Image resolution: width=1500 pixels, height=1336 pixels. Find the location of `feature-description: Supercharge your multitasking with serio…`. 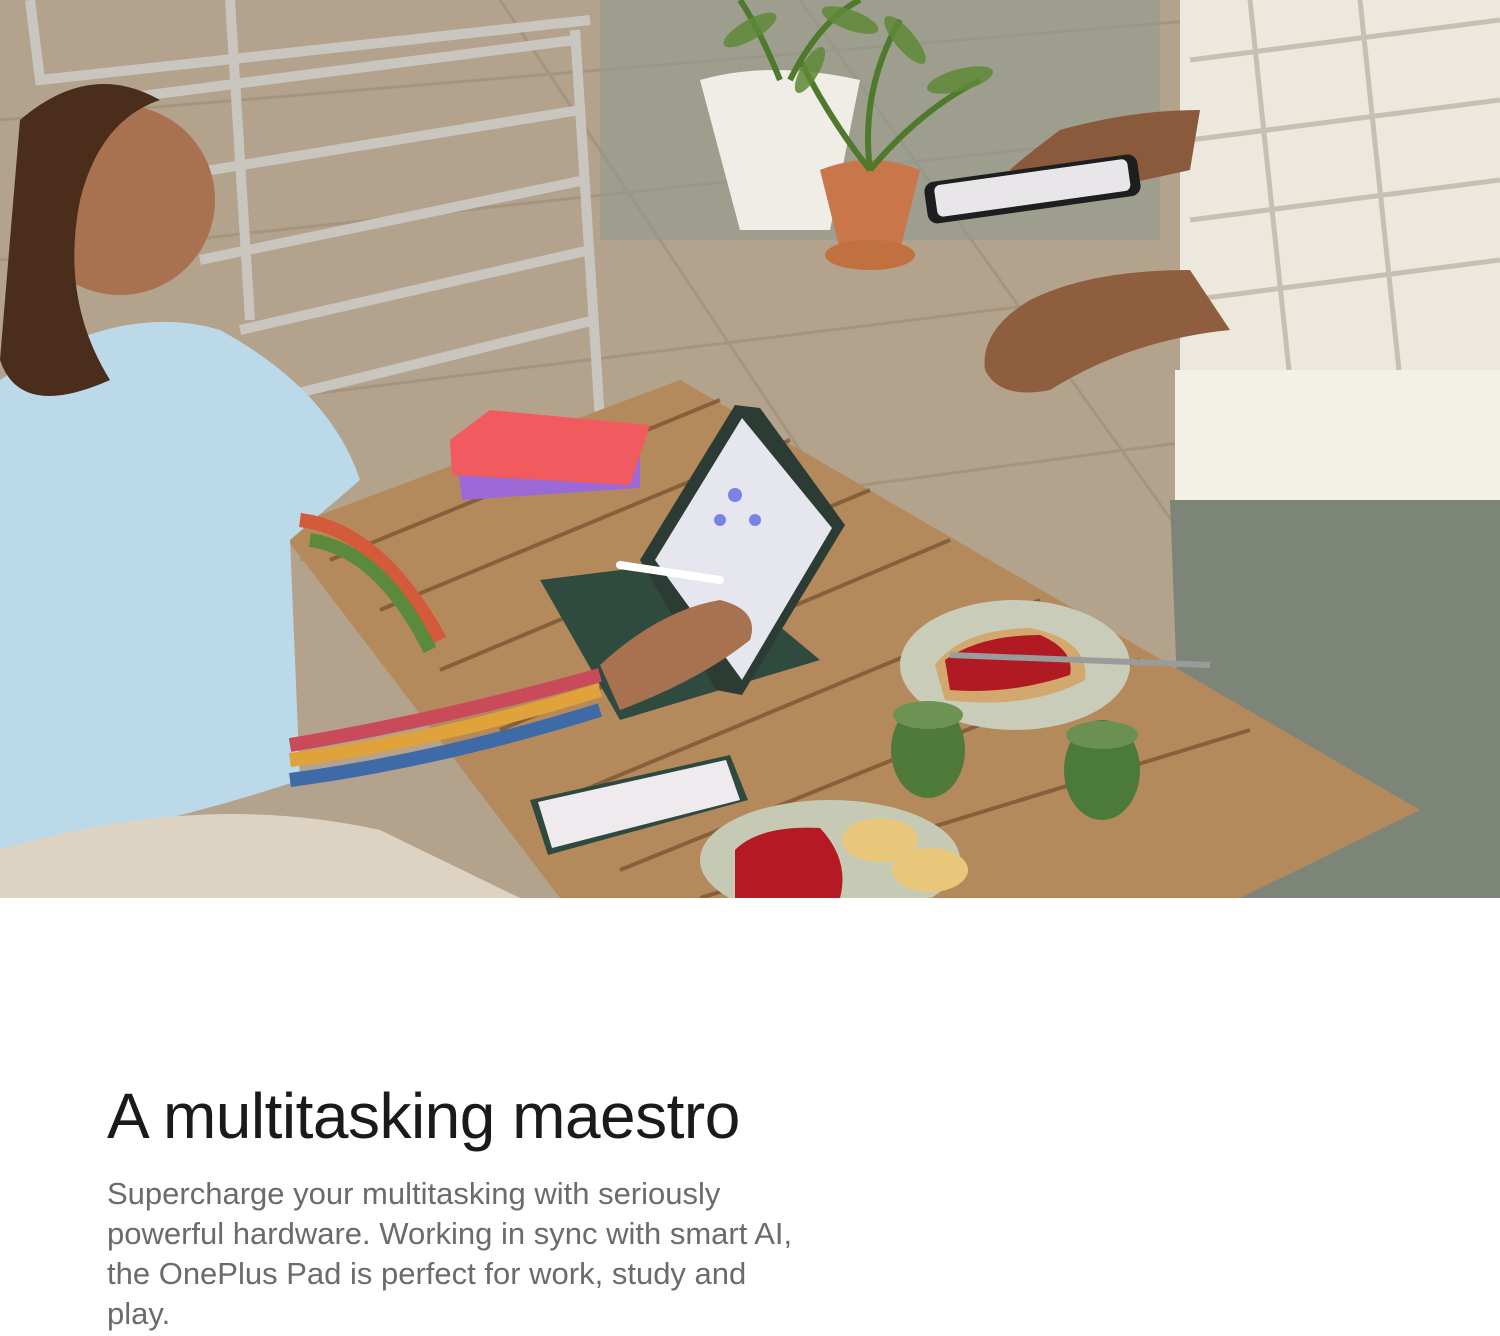

feature-description: Supercharge your multitasking with serio… is located at coordinates (450, 1253).